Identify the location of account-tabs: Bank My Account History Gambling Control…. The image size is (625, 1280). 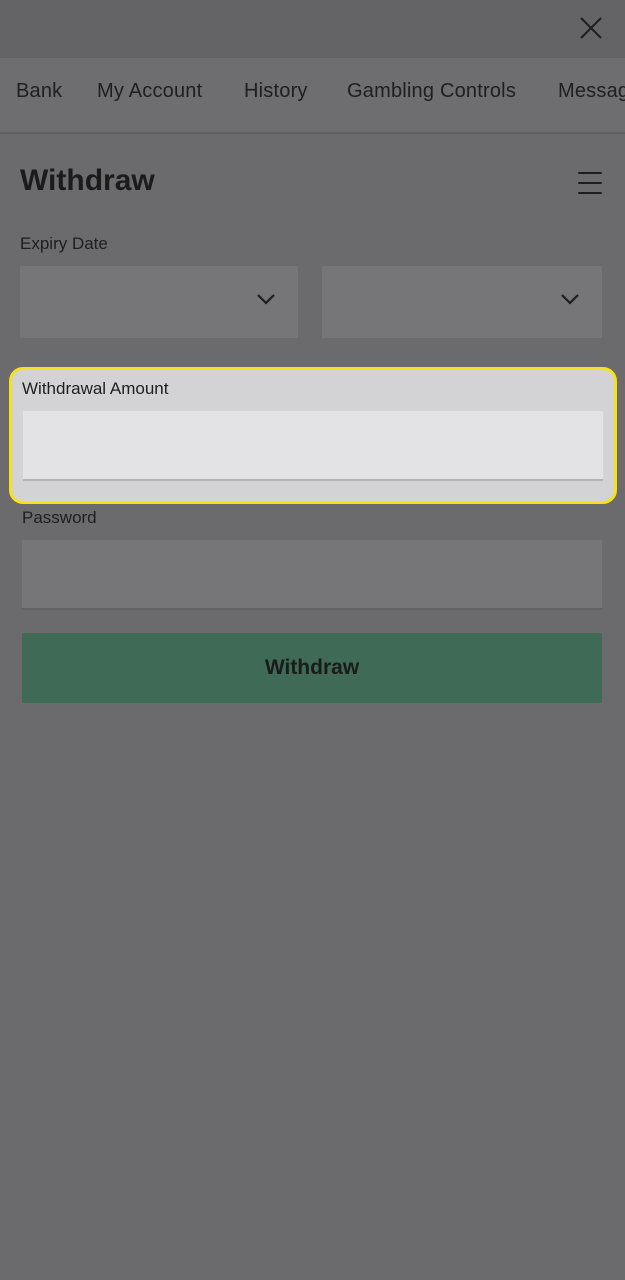
(312, 96).